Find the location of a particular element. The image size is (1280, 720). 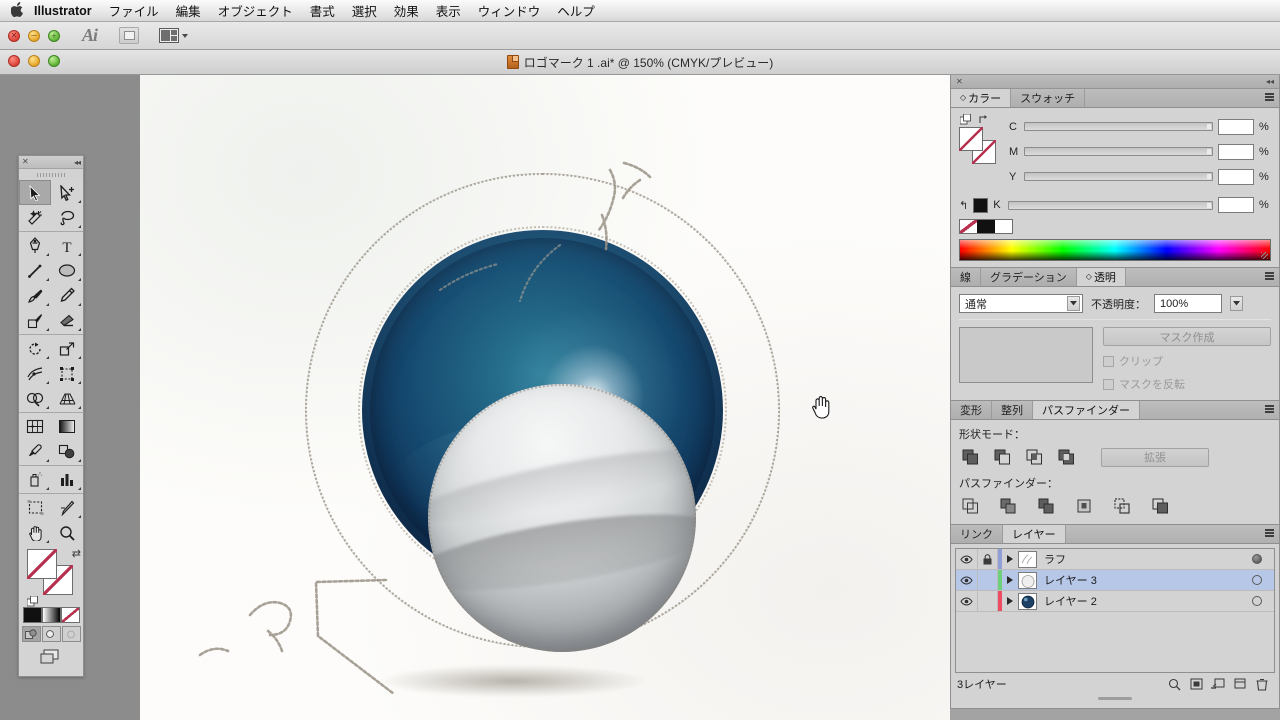

menu-item-view: 表示 is located at coordinates (448, 10).